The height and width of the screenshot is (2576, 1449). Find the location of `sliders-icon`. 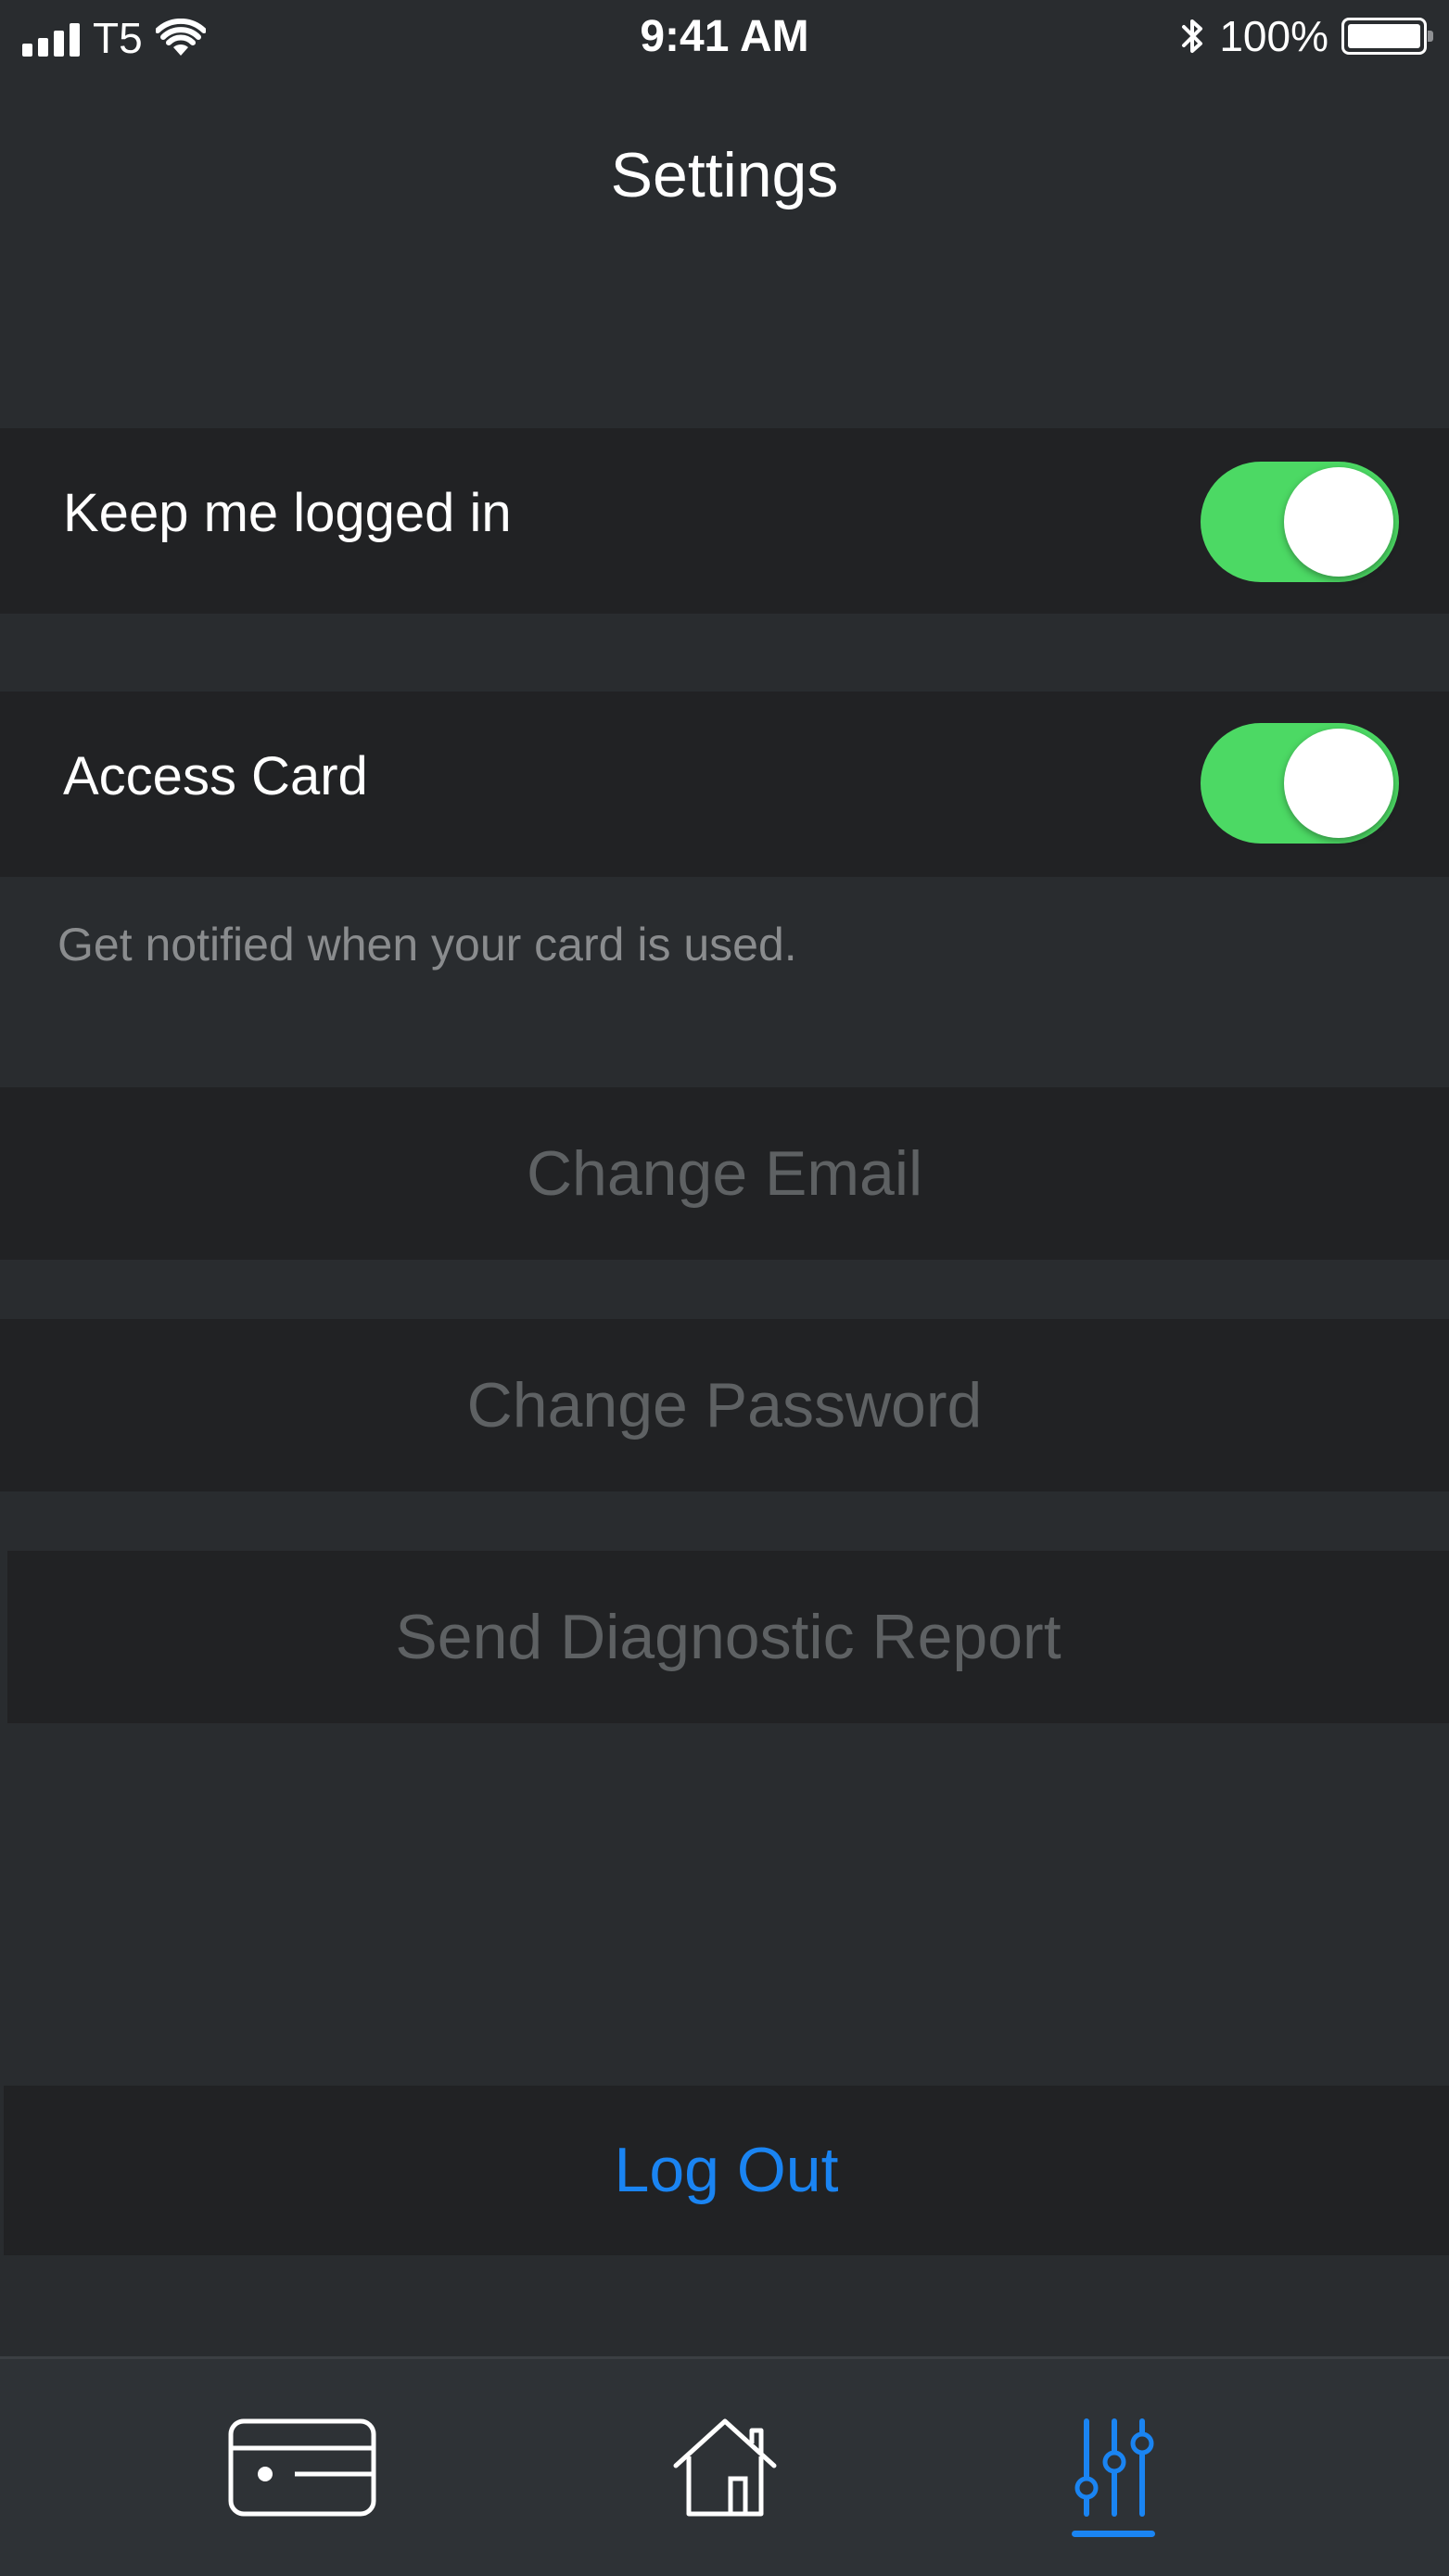

sliders-icon is located at coordinates (1114, 2467).